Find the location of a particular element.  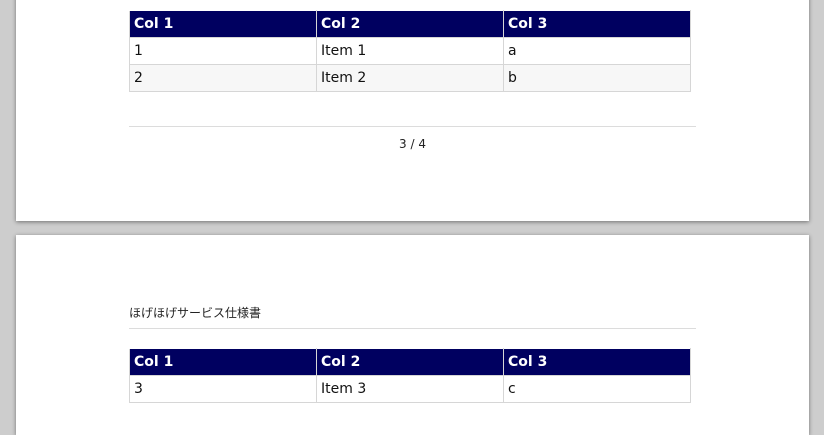

table-cell: b is located at coordinates (597, 78).